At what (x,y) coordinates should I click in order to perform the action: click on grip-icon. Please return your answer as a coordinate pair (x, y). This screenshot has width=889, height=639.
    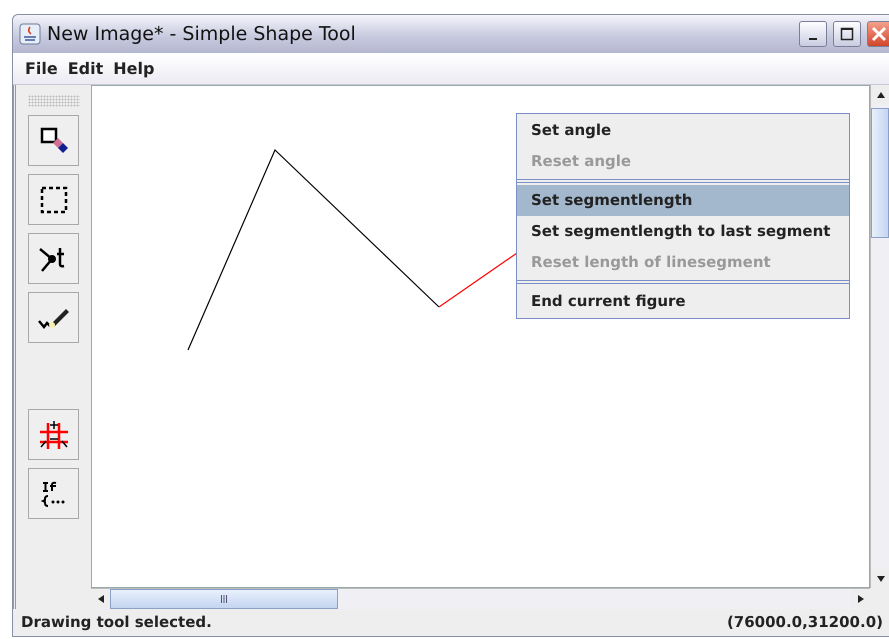
    Looking at the image, I should click on (224, 599).